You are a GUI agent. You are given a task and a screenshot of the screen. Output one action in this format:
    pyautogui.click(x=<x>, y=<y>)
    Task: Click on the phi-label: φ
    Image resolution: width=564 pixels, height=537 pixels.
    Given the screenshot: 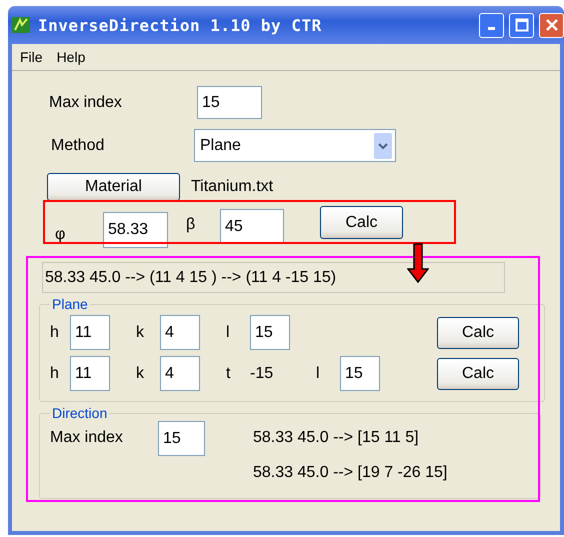 What is the action you would take?
    pyautogui.click(x=60, y=234)
    